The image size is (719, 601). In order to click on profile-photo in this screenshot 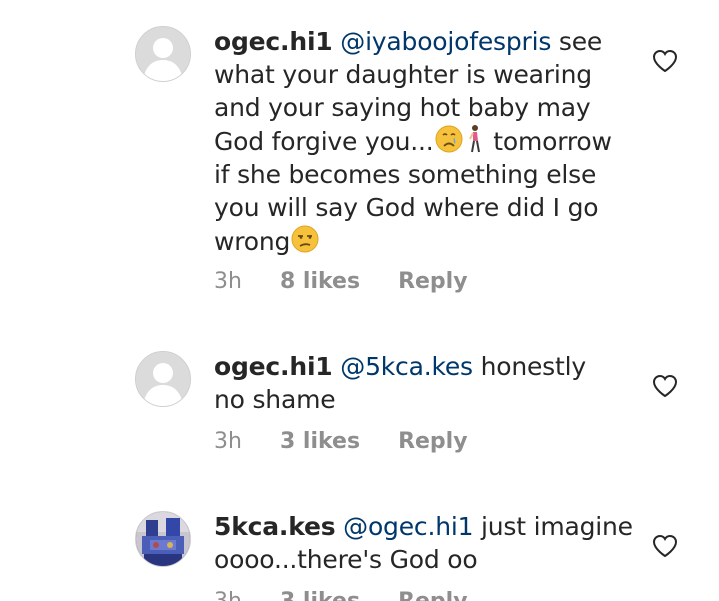, I will do `click(163, 539)`.